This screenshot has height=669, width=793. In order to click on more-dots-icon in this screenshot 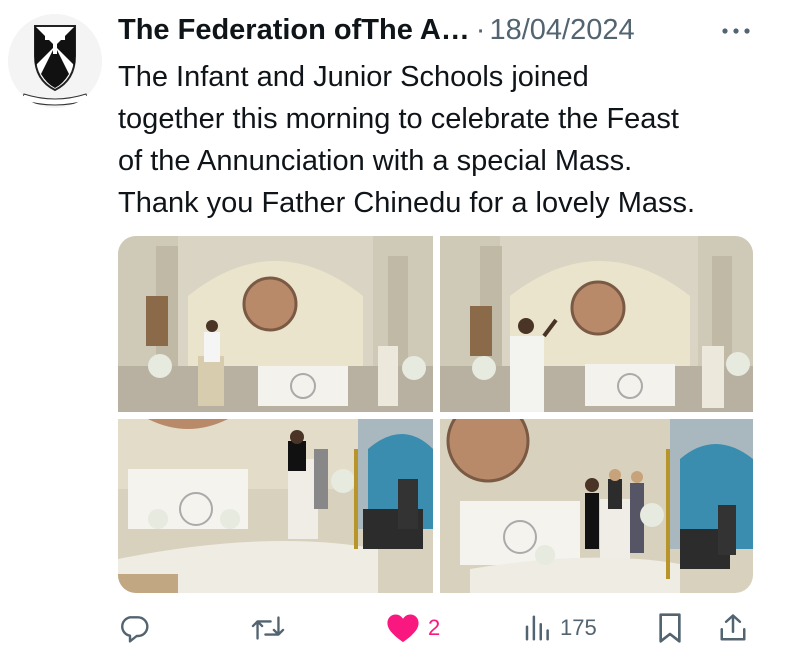, I will do `click(736, 31)`.